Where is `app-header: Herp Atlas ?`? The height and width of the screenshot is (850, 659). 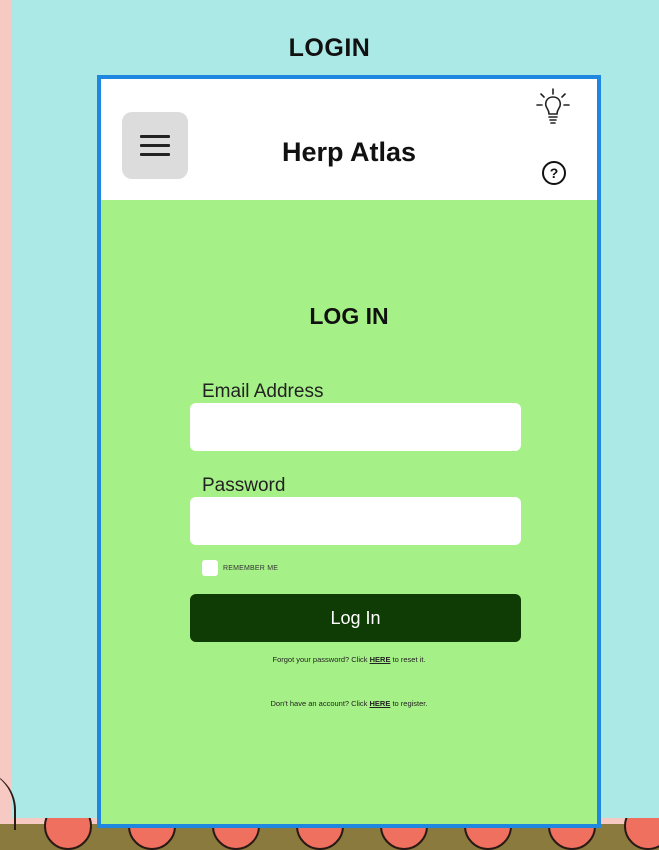 app-header: Herp Atlas ? is located at coordinates (349, 139).